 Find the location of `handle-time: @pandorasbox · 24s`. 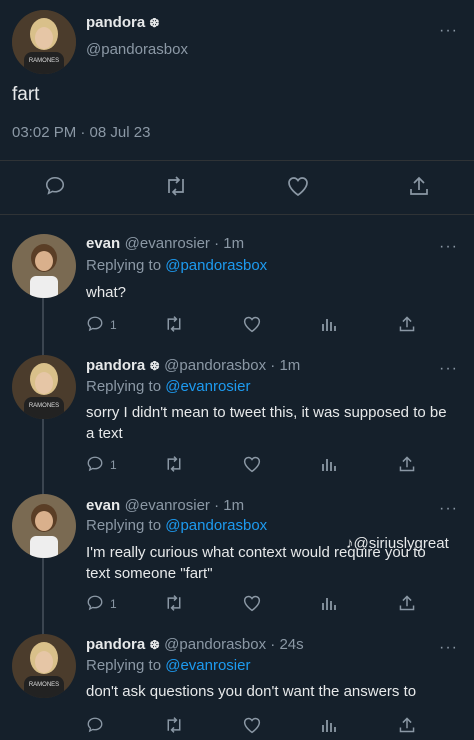

handle-time: @pandorasbox · 24s is located at coordinates (233, 644).